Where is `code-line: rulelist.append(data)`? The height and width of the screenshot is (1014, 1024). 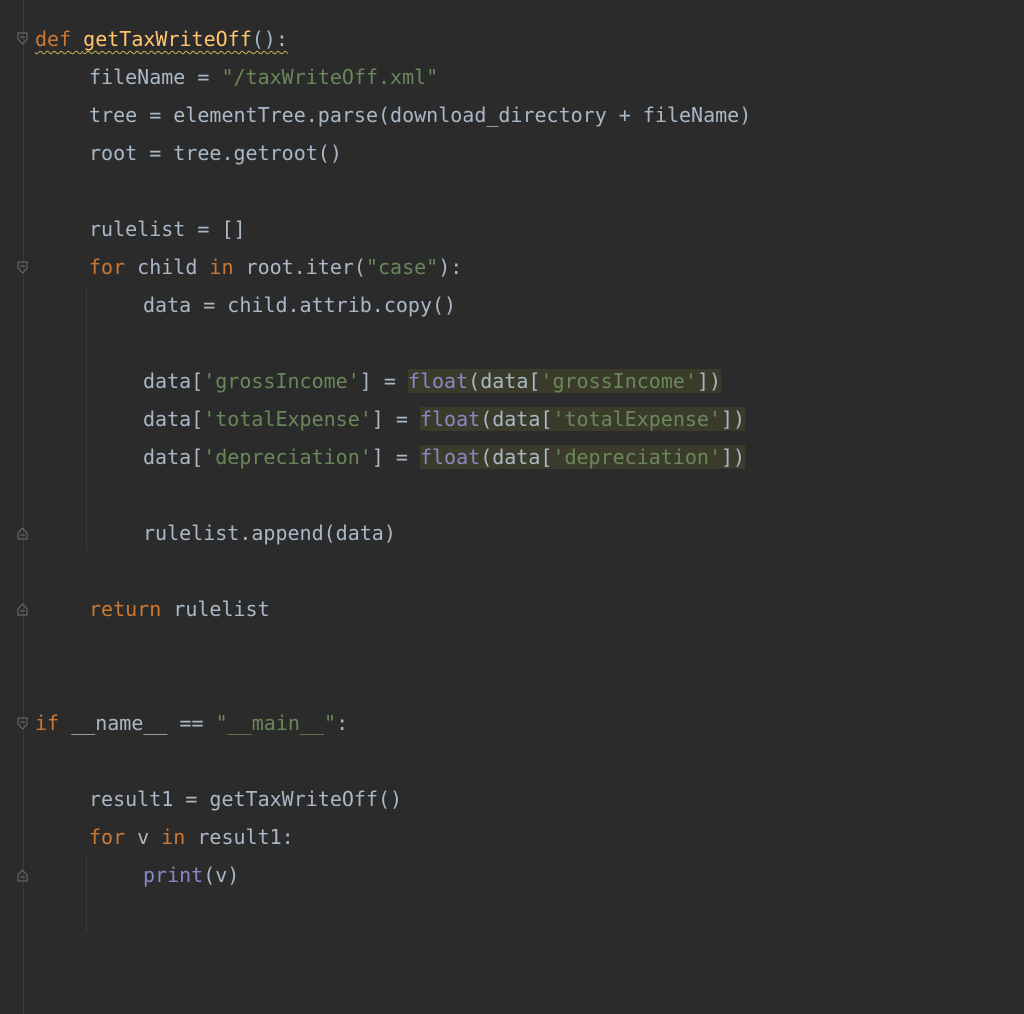 code-line: rulelist.append(data) is located at coordinates (269, 533).